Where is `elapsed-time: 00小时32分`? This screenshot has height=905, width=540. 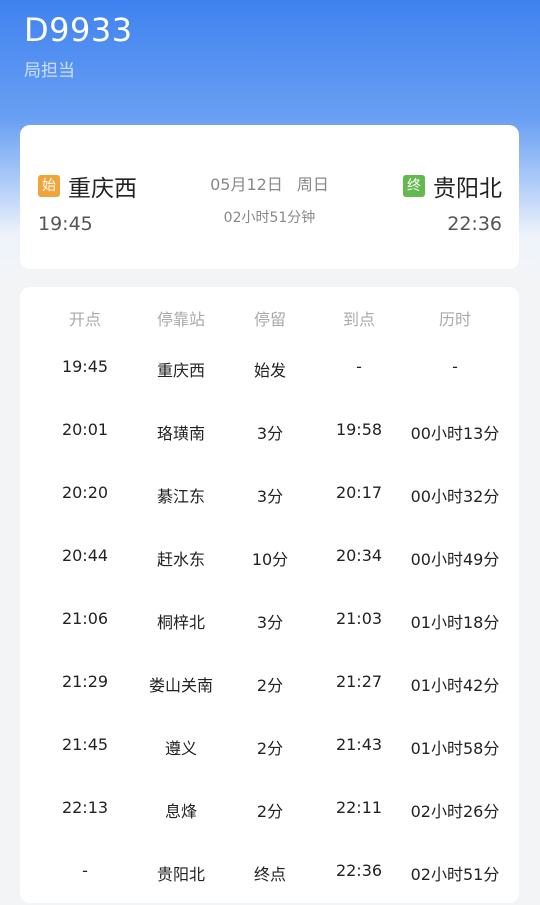
elapsed-time: 00小时32分 is located at coordinates (455, 496).